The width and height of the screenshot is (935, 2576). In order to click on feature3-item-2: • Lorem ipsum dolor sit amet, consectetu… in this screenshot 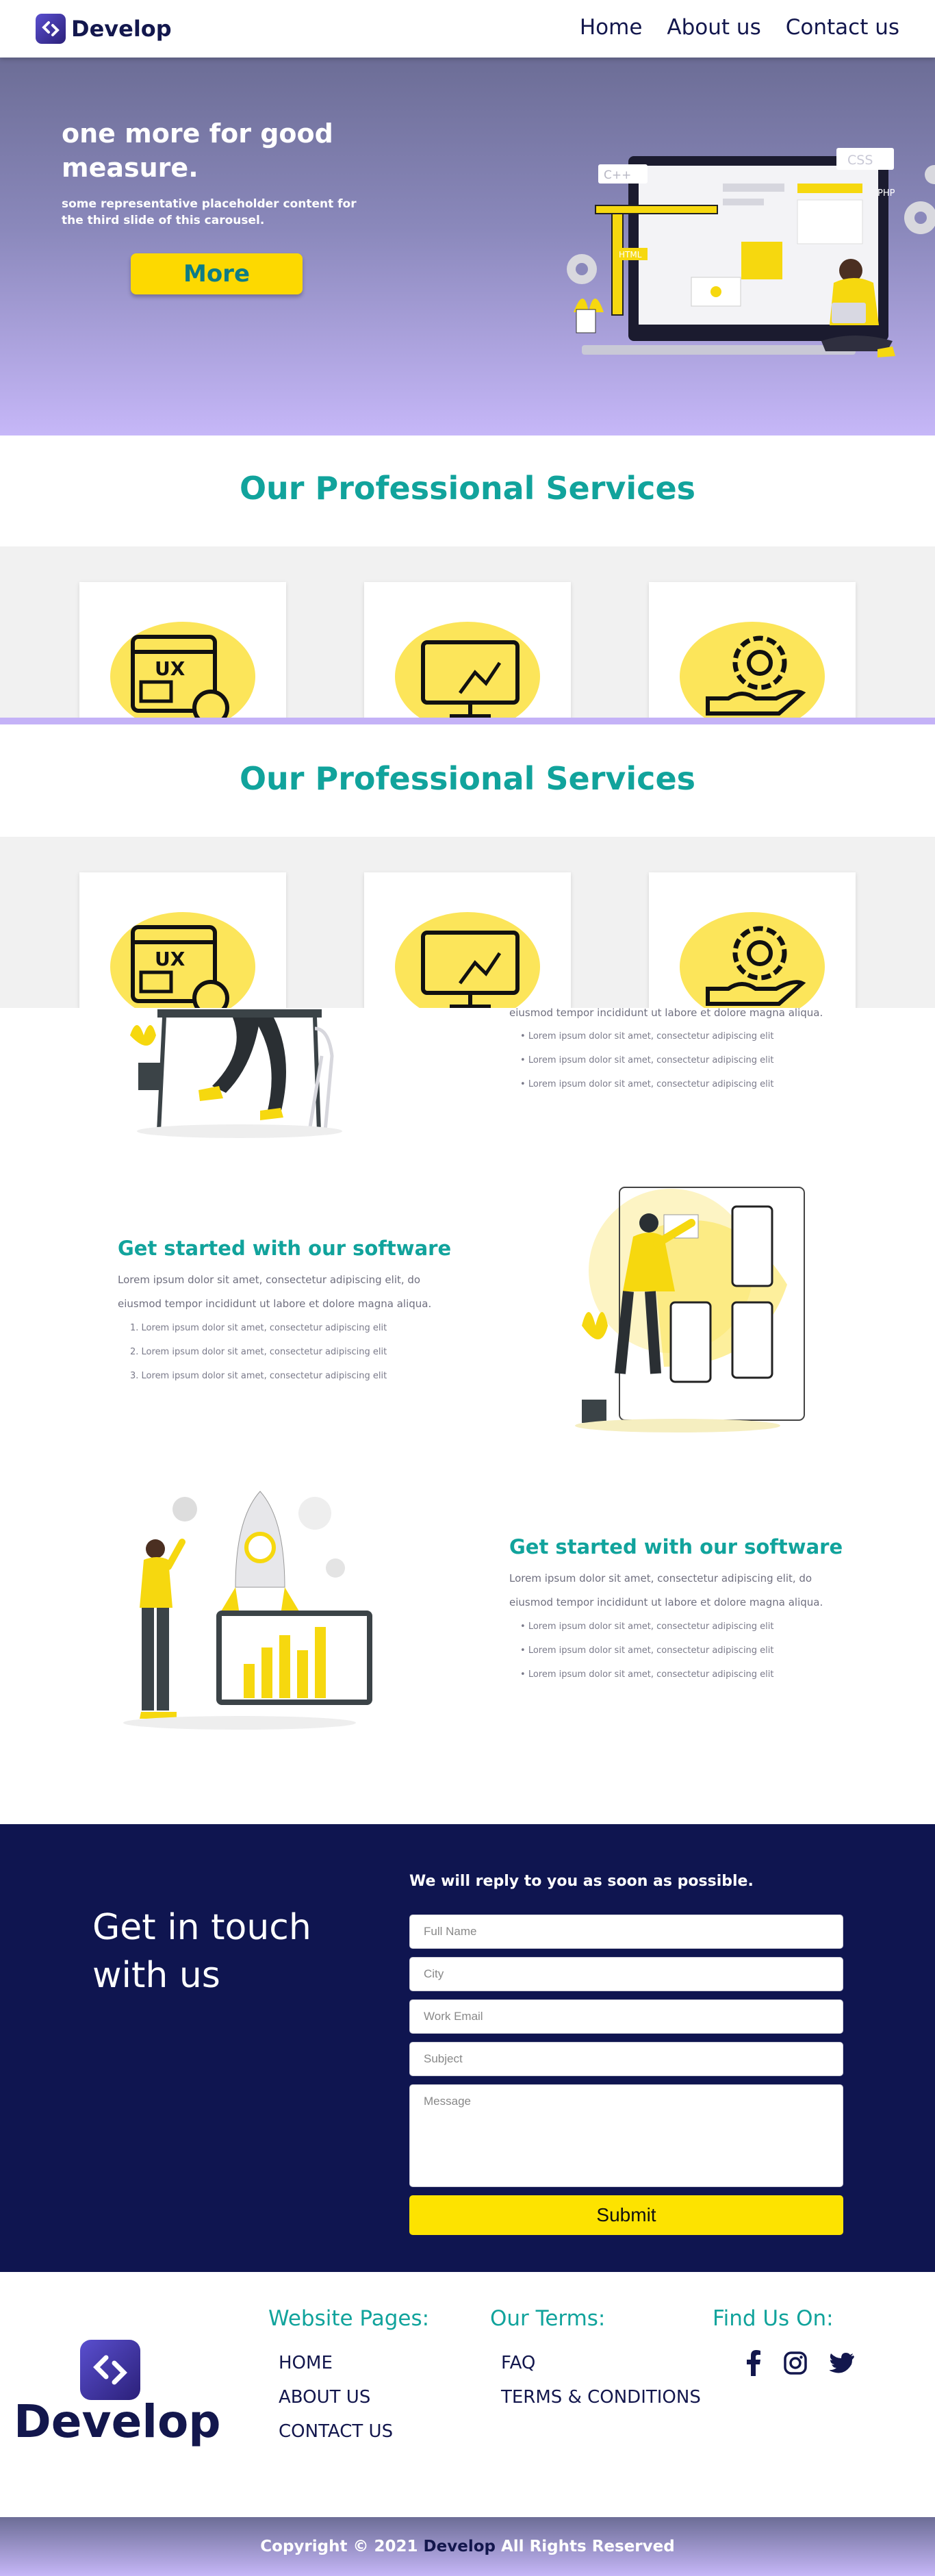, I will do `click(647, 1650)`.